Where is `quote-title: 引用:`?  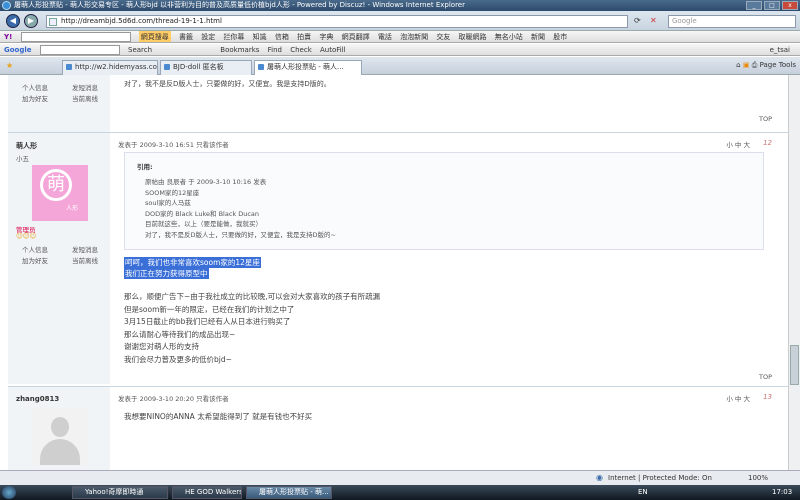
quote-title: 引用: is located at coordinates (145, 167).